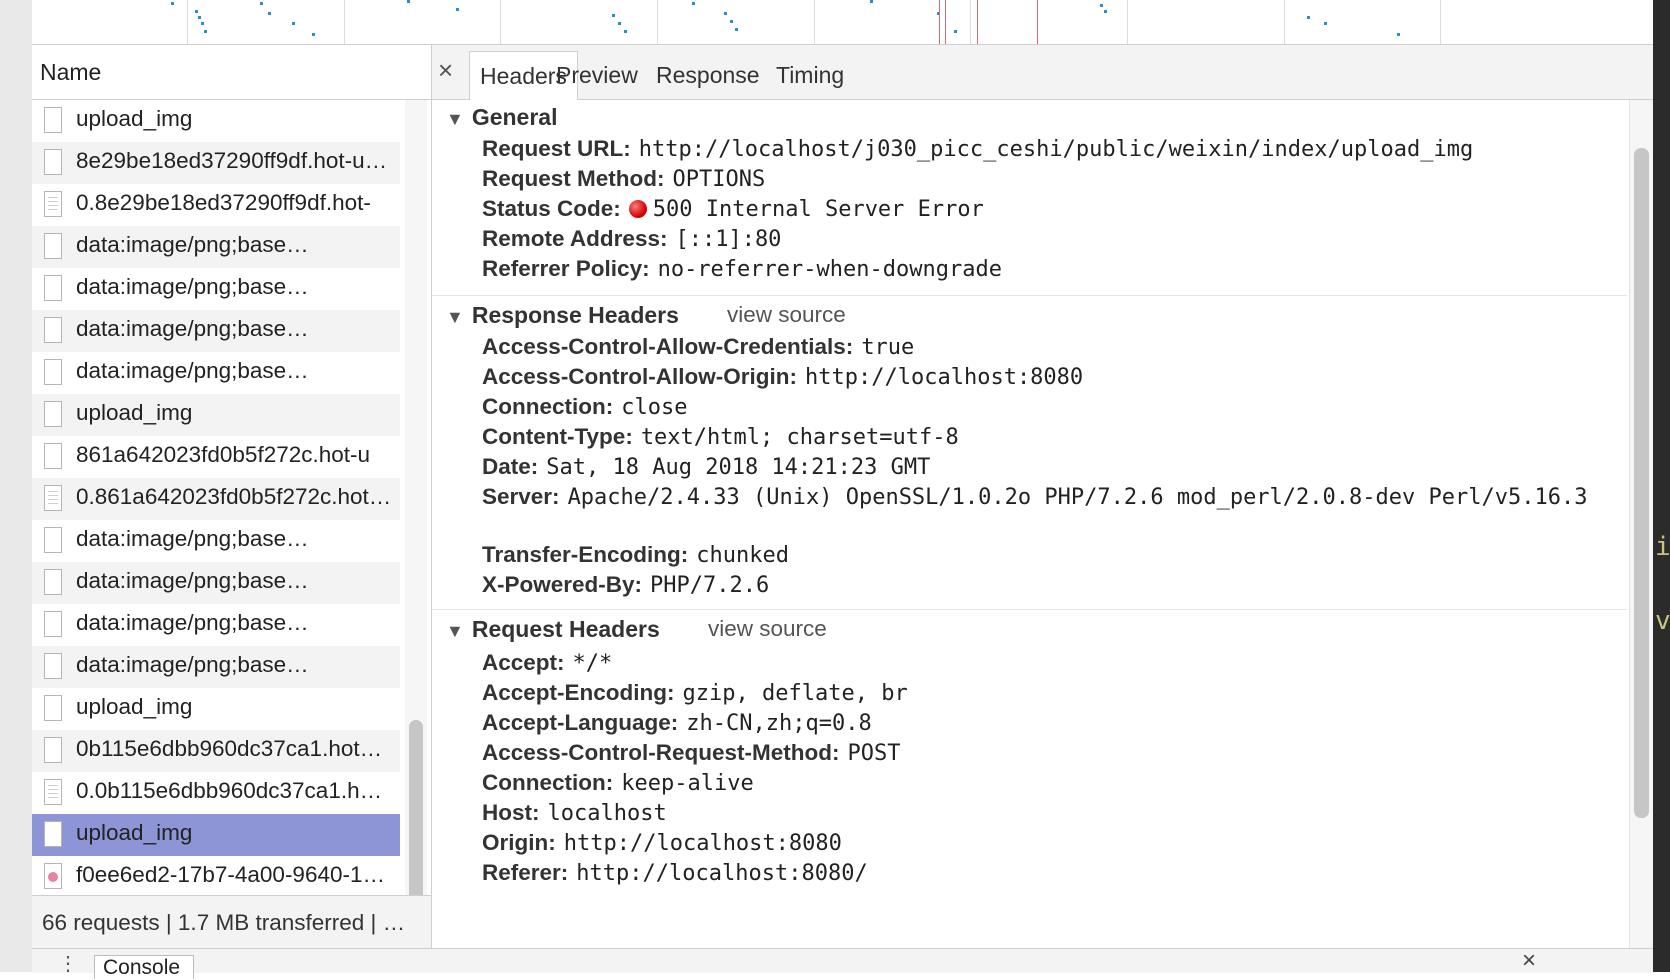 This screenshot has height=980, width=1670. Describe the element at coordinates (818, 209) in the screenshot. I see `header-value: 500 Internal Server Error` at that location.